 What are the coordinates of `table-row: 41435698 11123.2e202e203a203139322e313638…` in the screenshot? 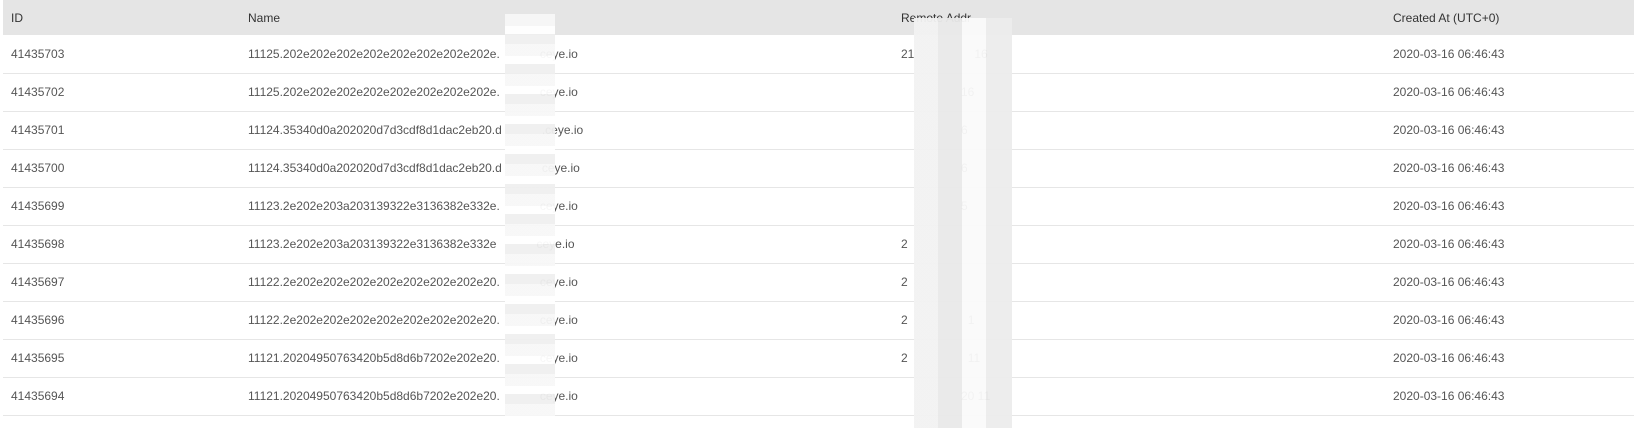 It's located at (818, 244).